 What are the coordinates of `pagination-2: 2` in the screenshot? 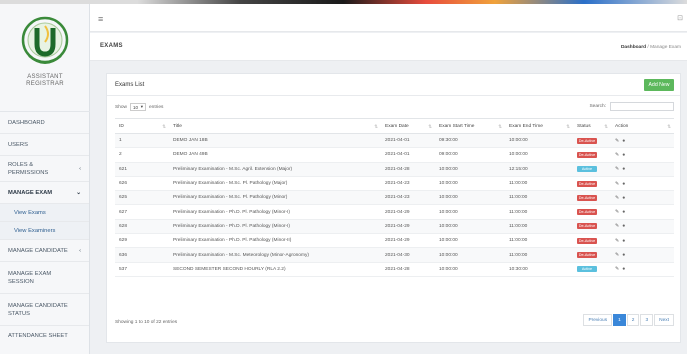 It's located at (633, 320).